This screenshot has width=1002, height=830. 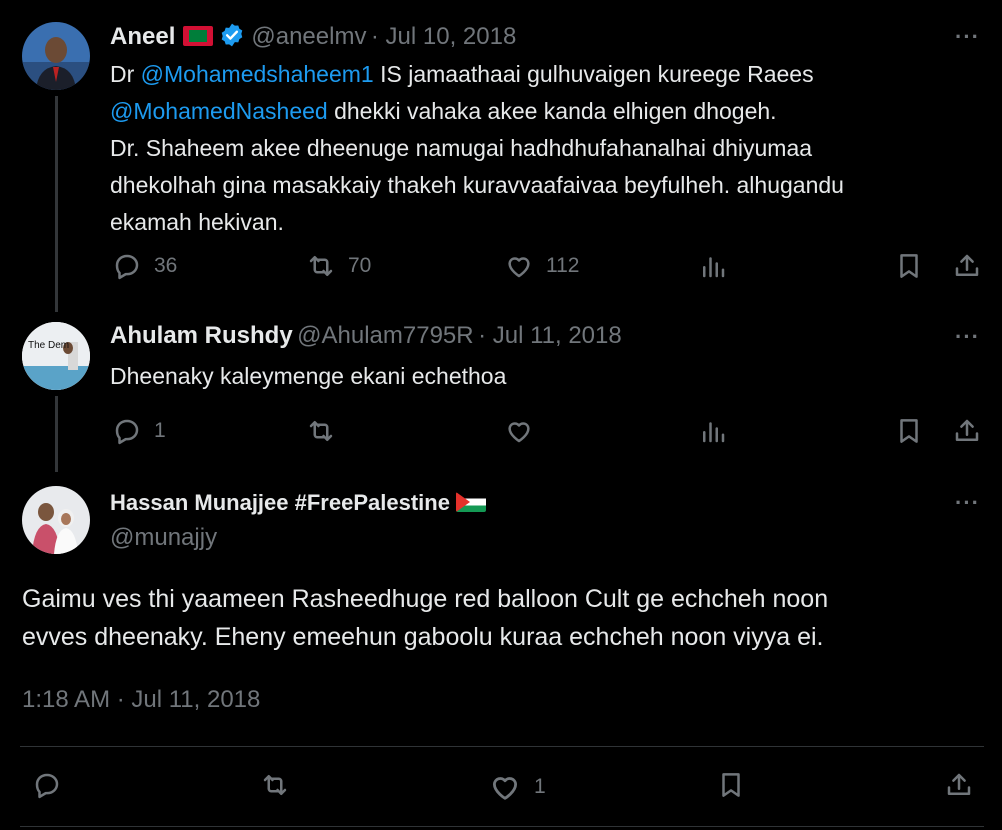 What do you see at coordinates (56, 520) in the screenshot?
I see `avatar-hassan` at bounding box center [56, 520].